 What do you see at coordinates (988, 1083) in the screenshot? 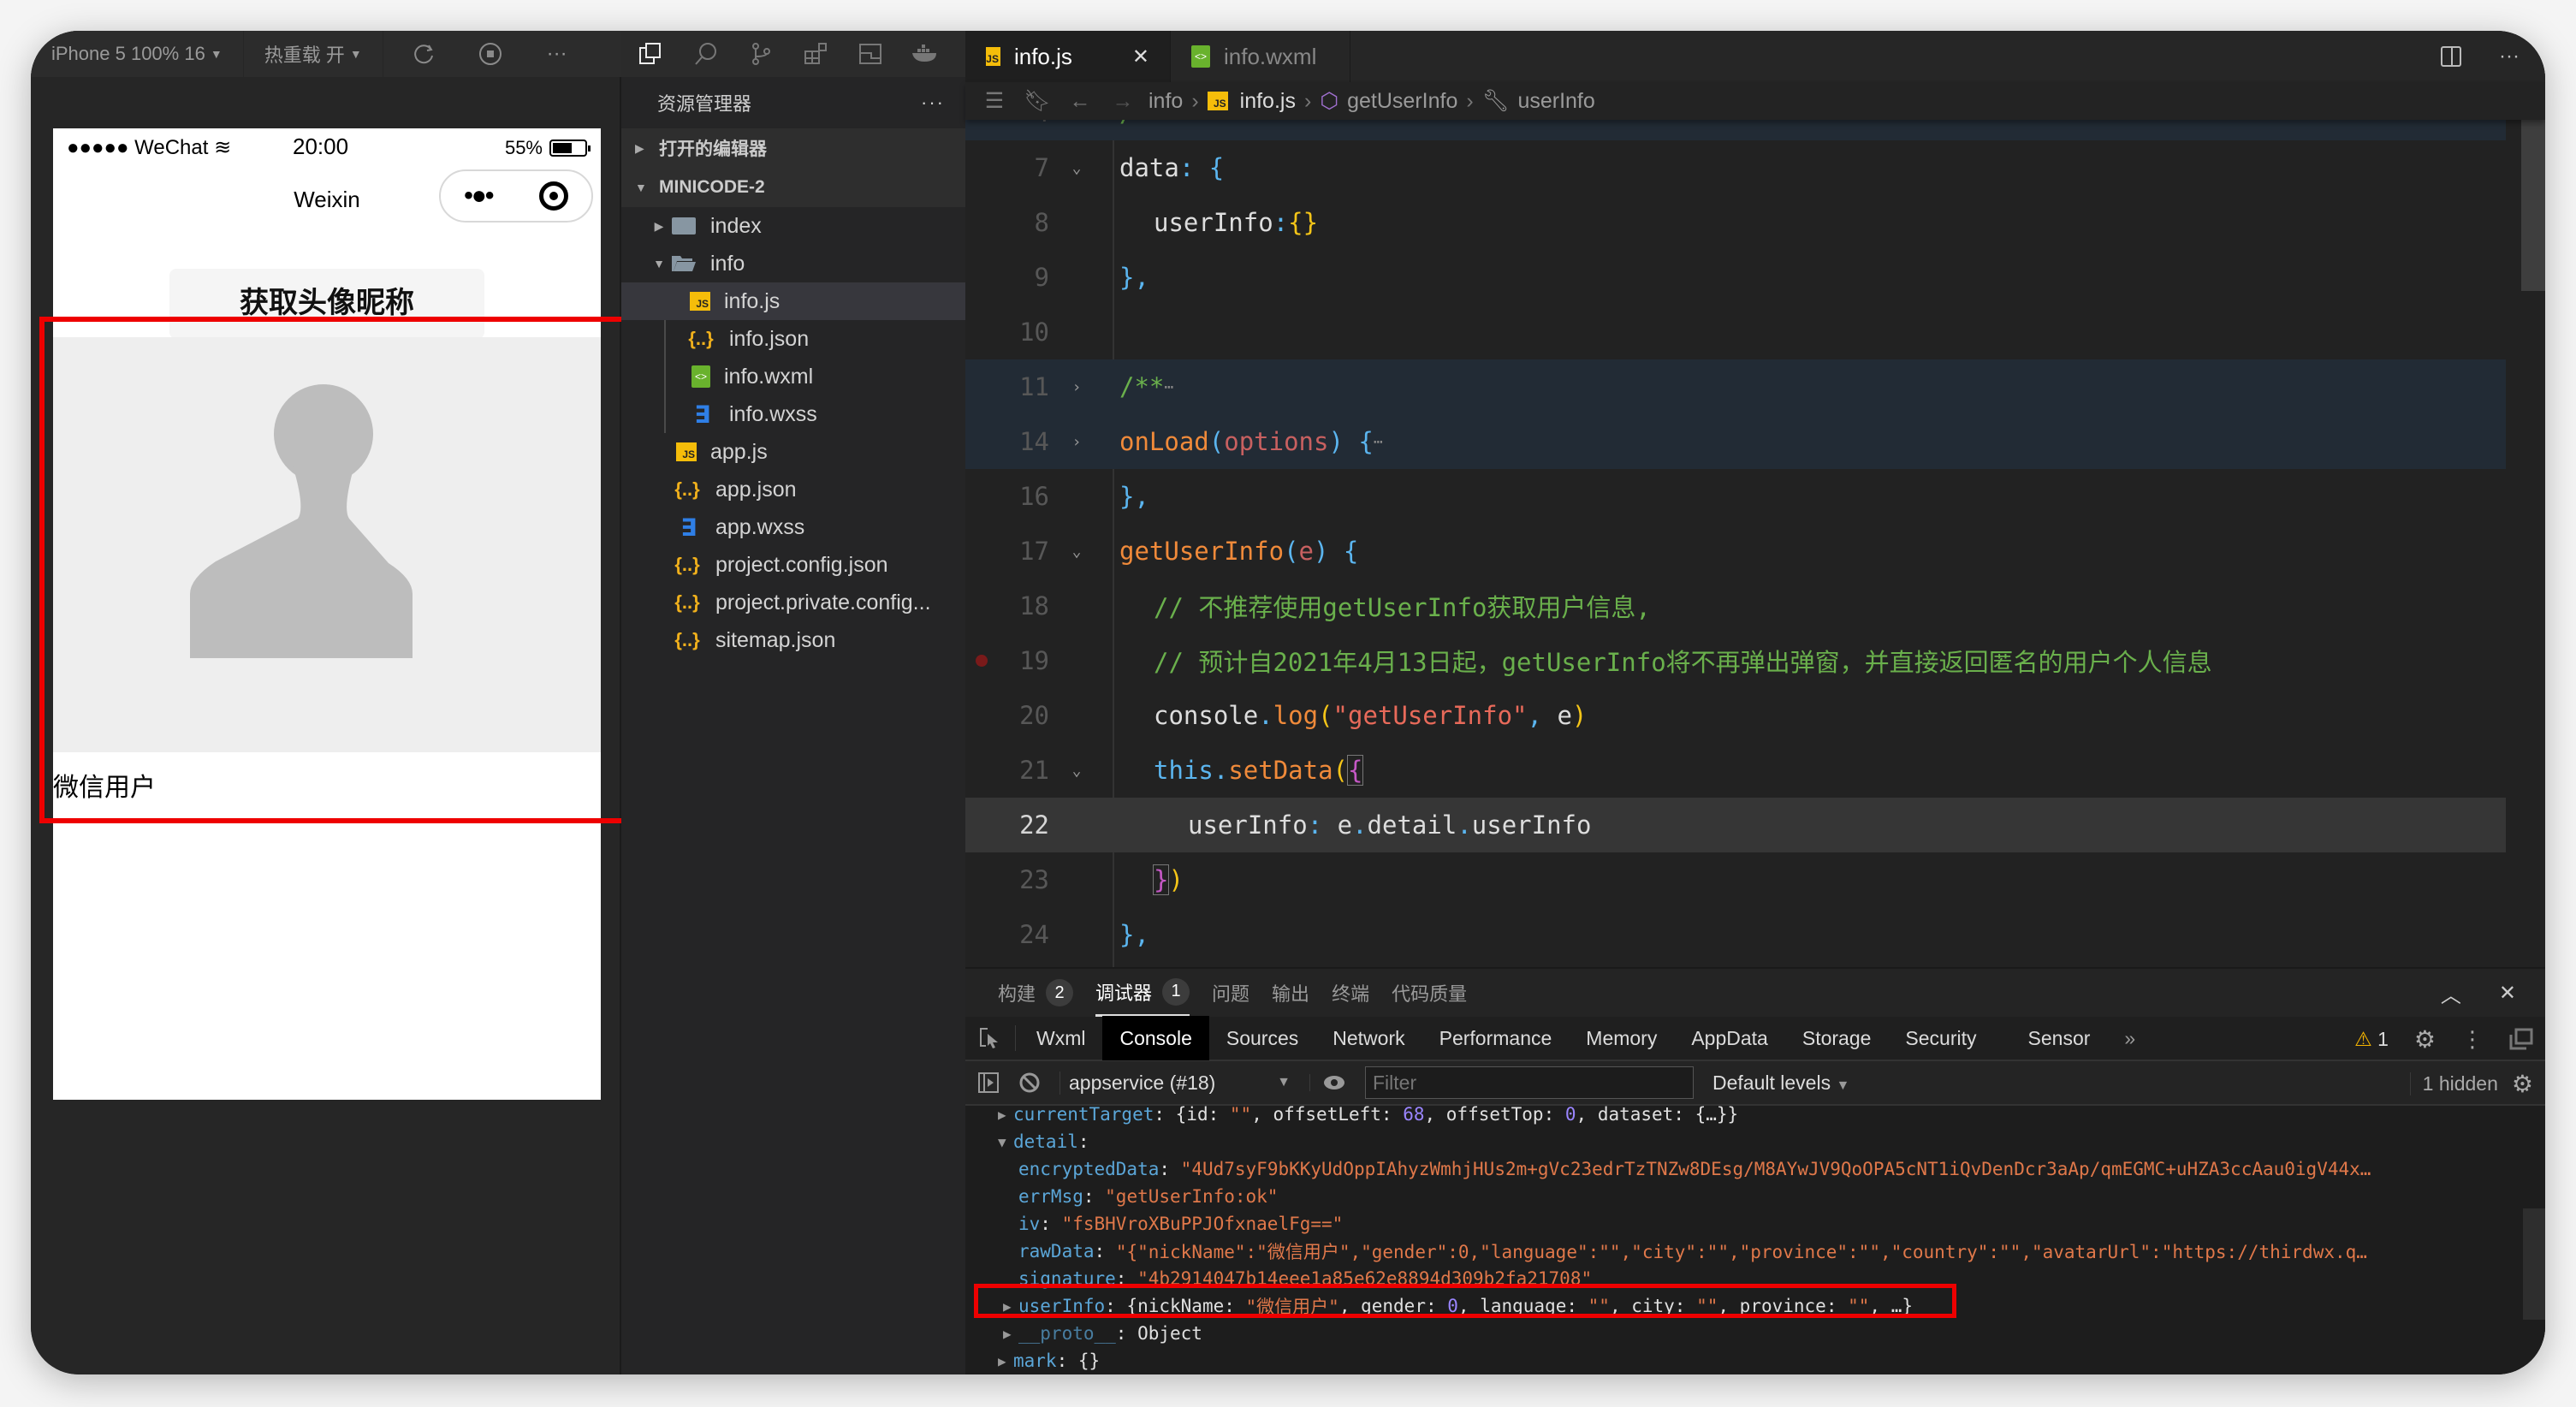
I see `sidebar-toggle-icon` at bounding box center [988, 1083].